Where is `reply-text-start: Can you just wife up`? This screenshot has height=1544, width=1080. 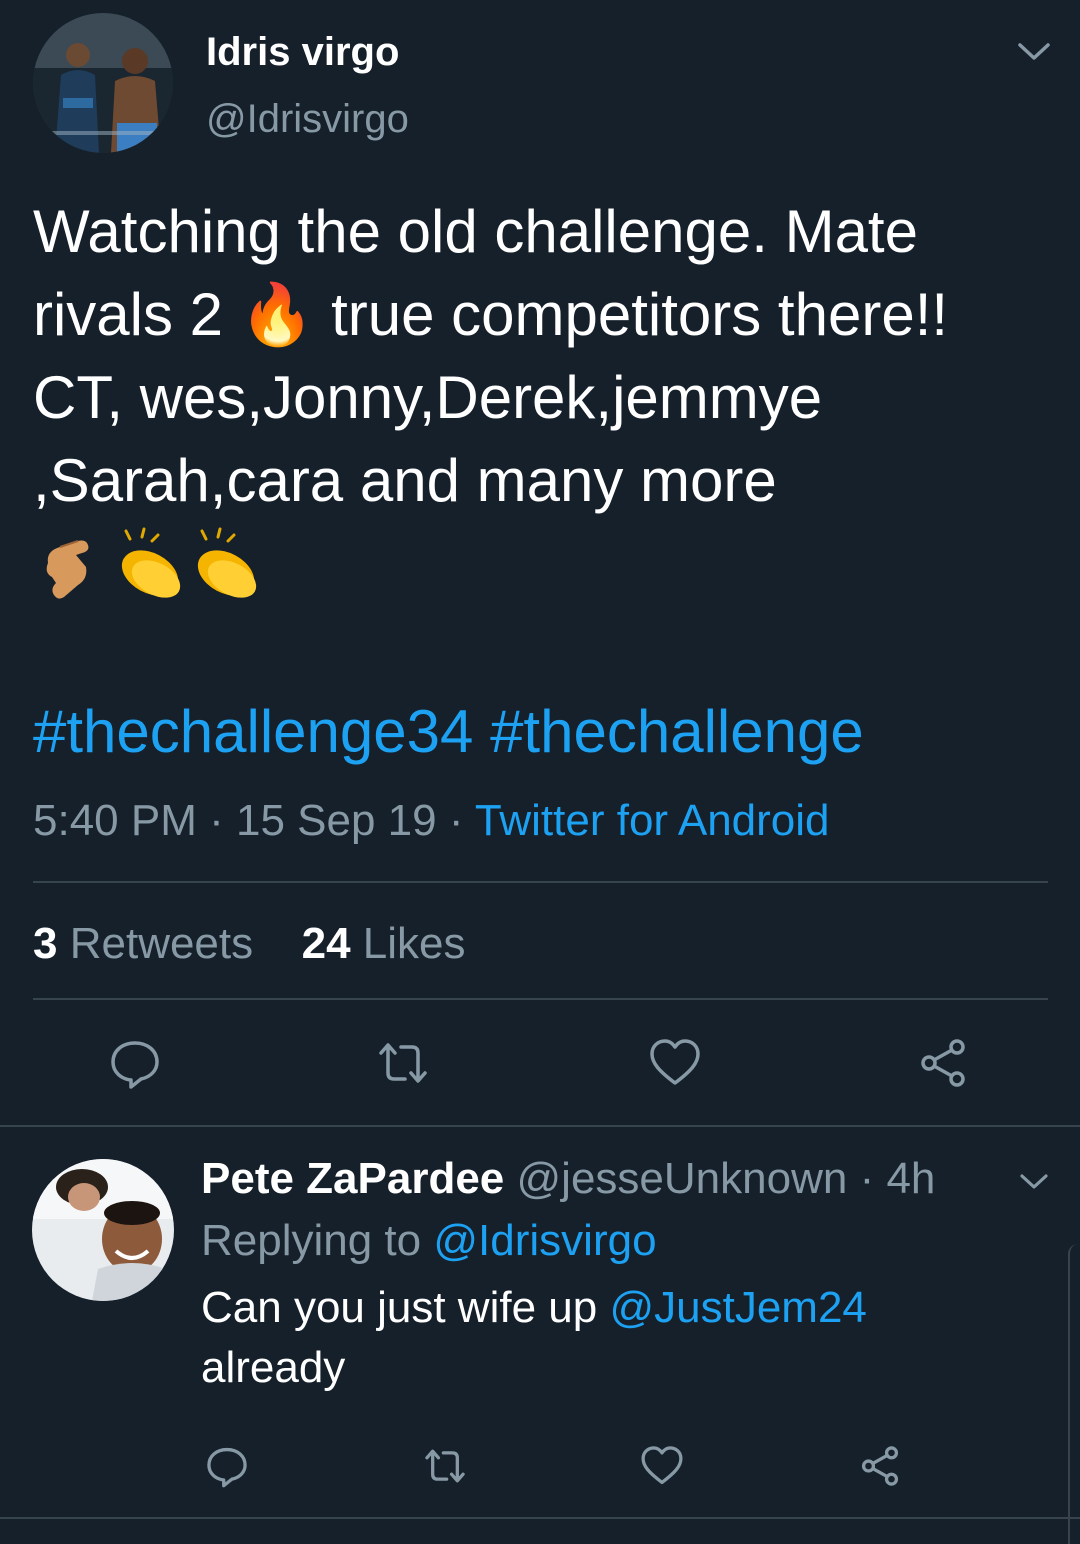 reply-text-start: Can you just wife up is located at coordinates (399, 1307).